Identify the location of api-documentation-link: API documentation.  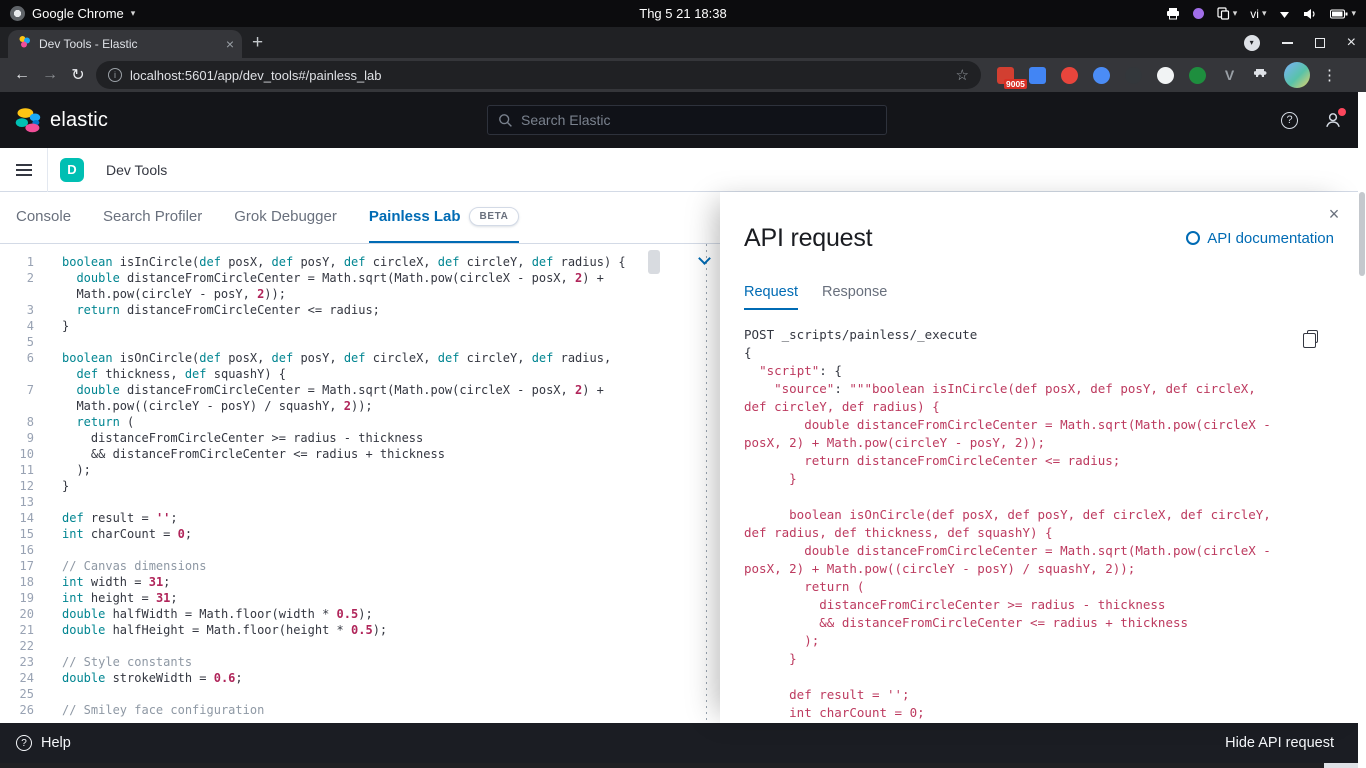
(1260, 238).